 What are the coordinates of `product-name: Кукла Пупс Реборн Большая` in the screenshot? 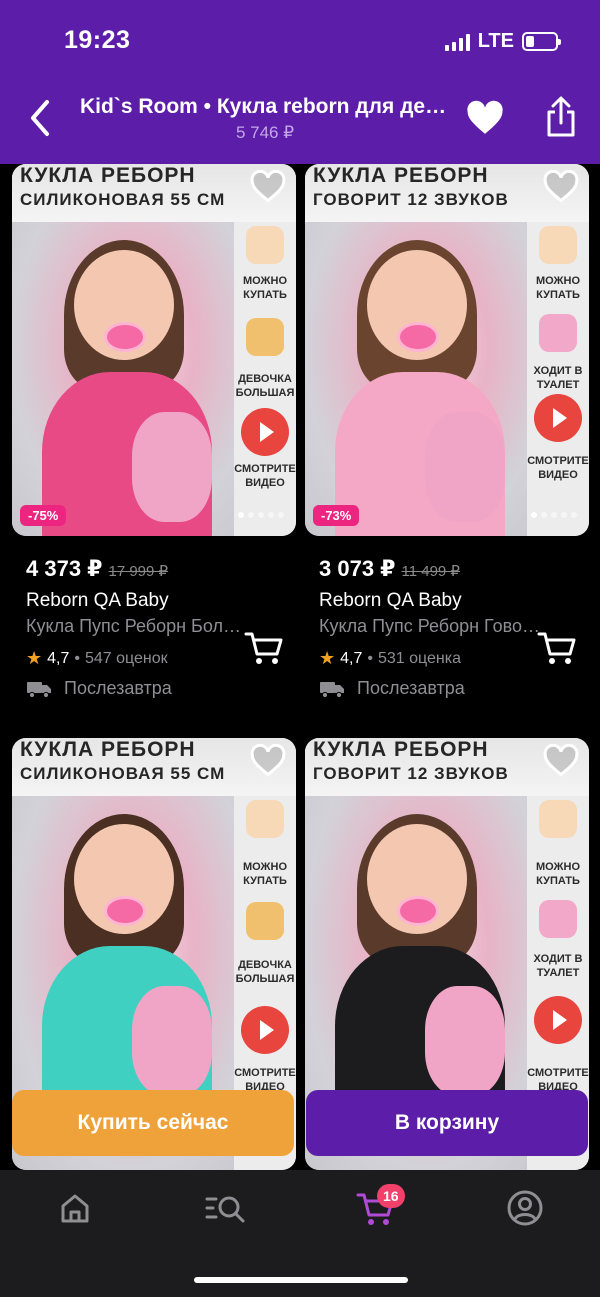 It's located at (137, 626).